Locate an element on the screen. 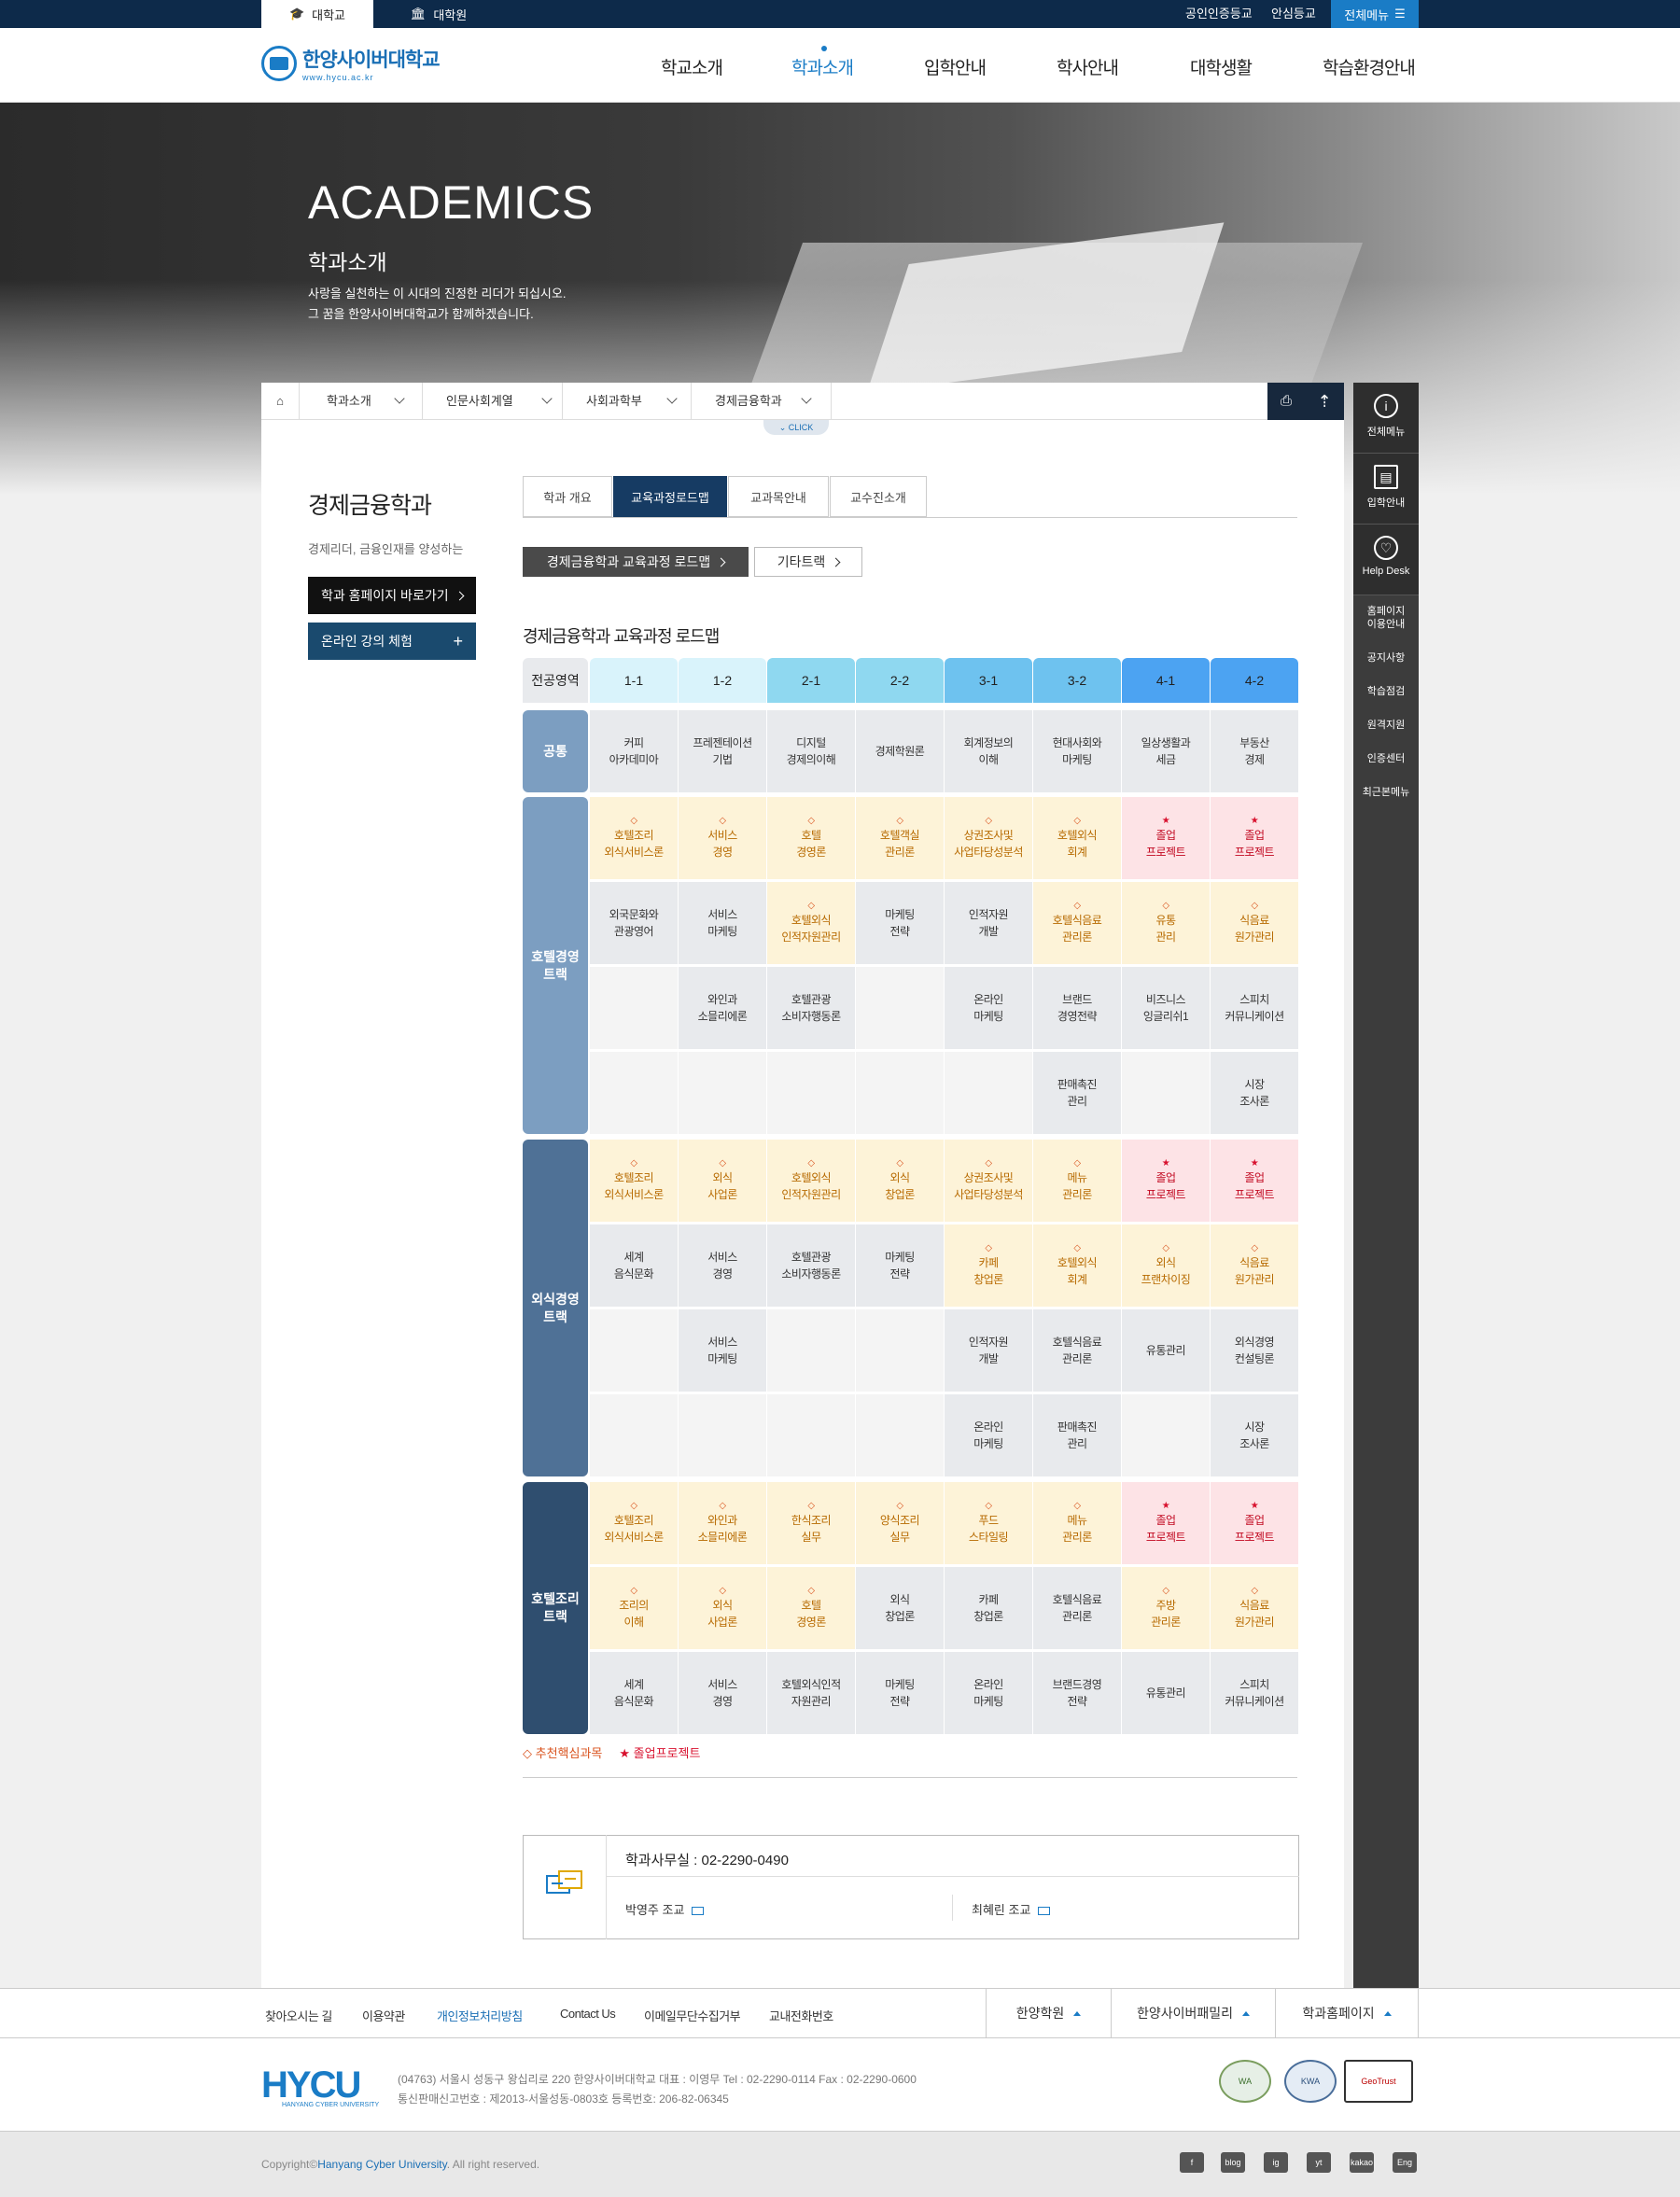 The image size is (1680, 2197). tab-faculty: 교수진소개 is located at coordinates (878, 496).